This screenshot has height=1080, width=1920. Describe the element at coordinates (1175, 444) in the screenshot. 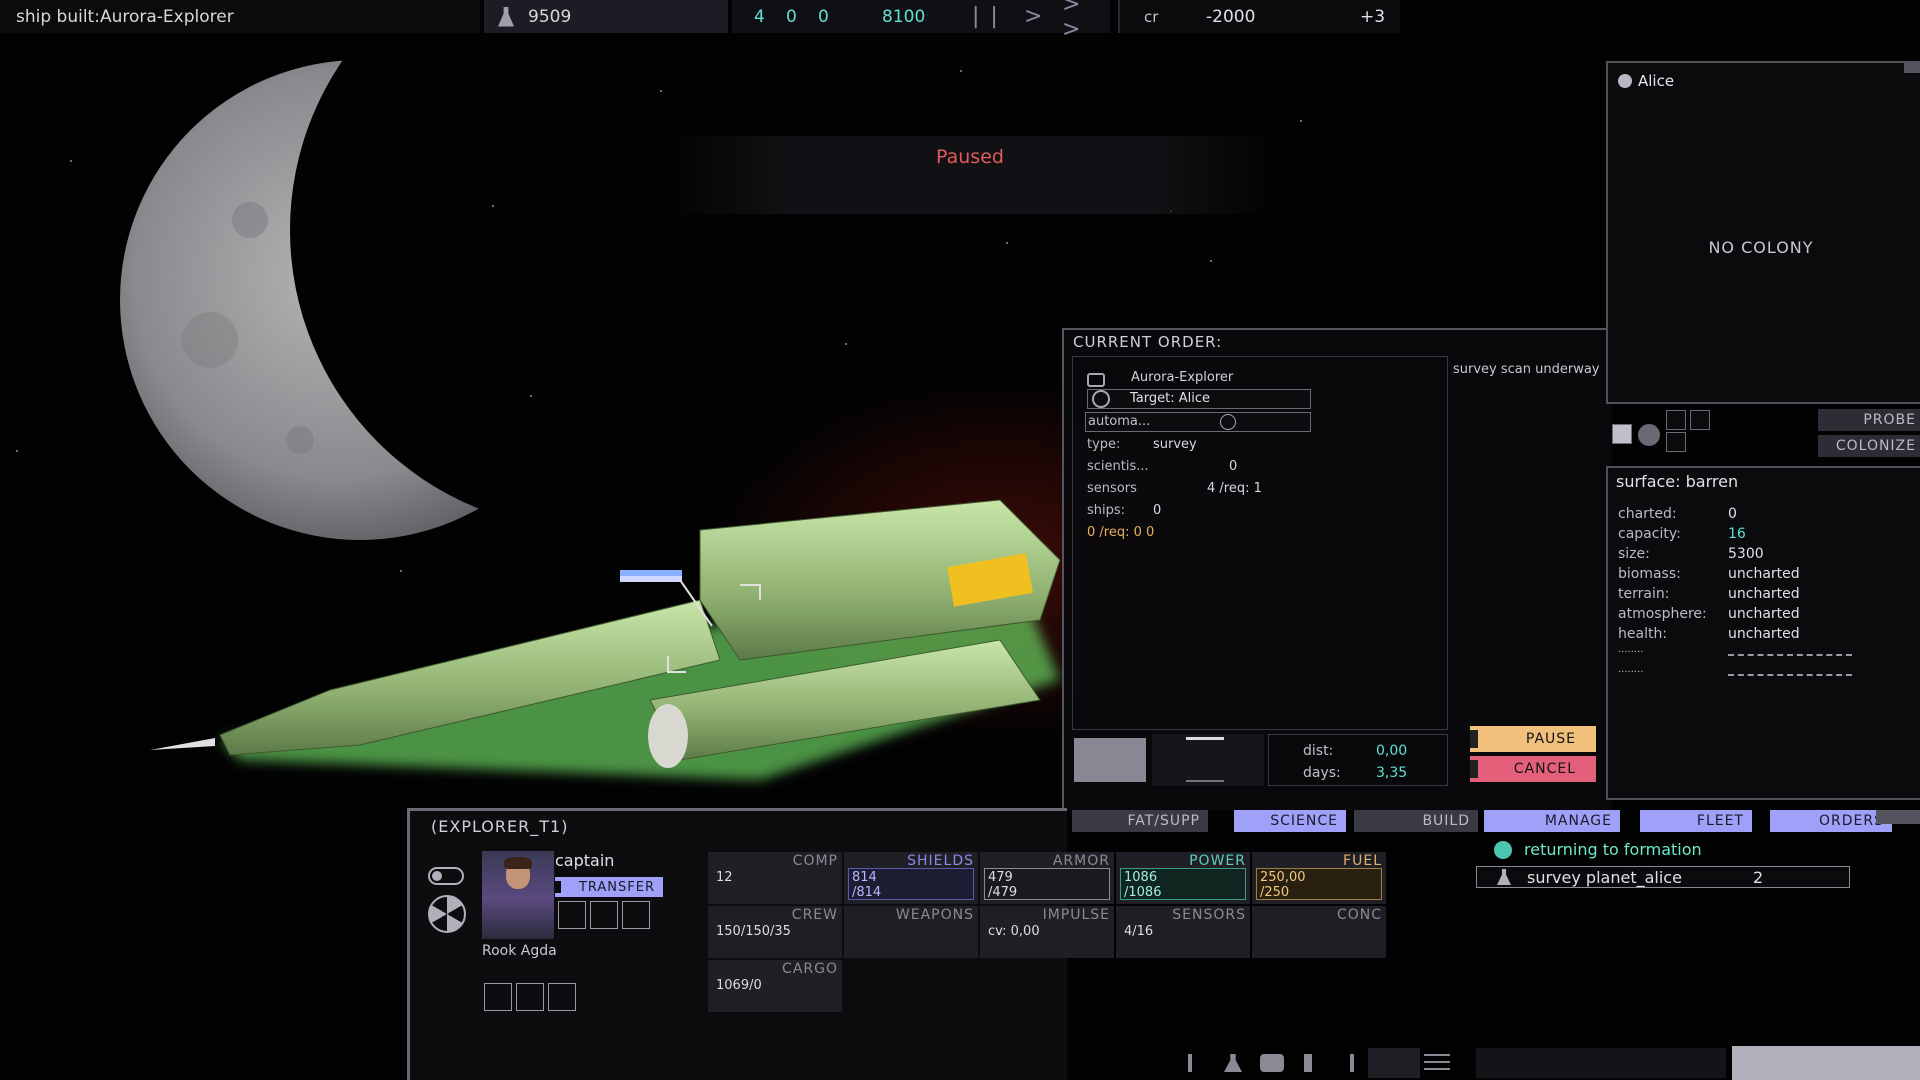

I see `type-value: survey` at that location.